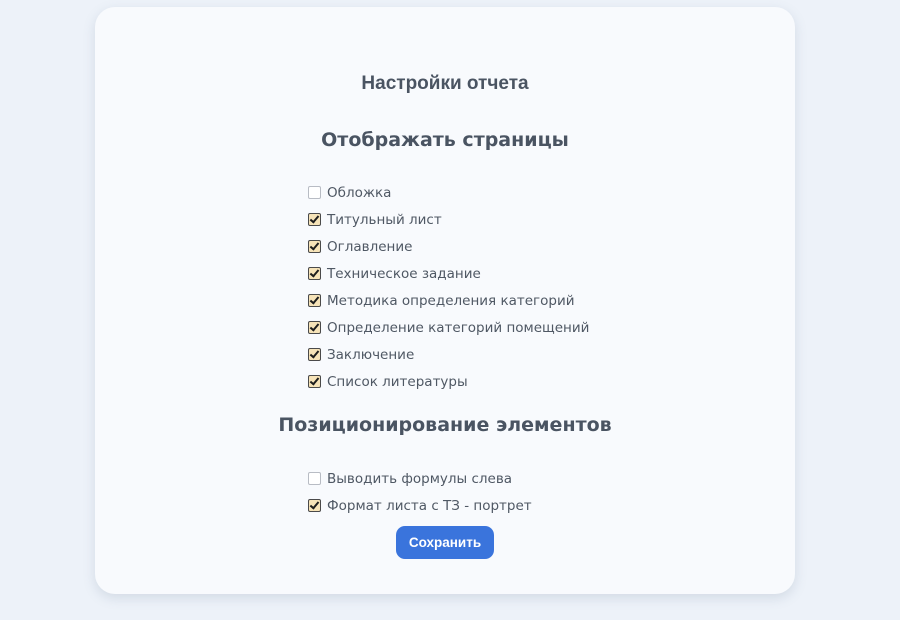 The image size is (900, 620). I want to click on option-technical-task: Техническое задание, so click(448, 273).